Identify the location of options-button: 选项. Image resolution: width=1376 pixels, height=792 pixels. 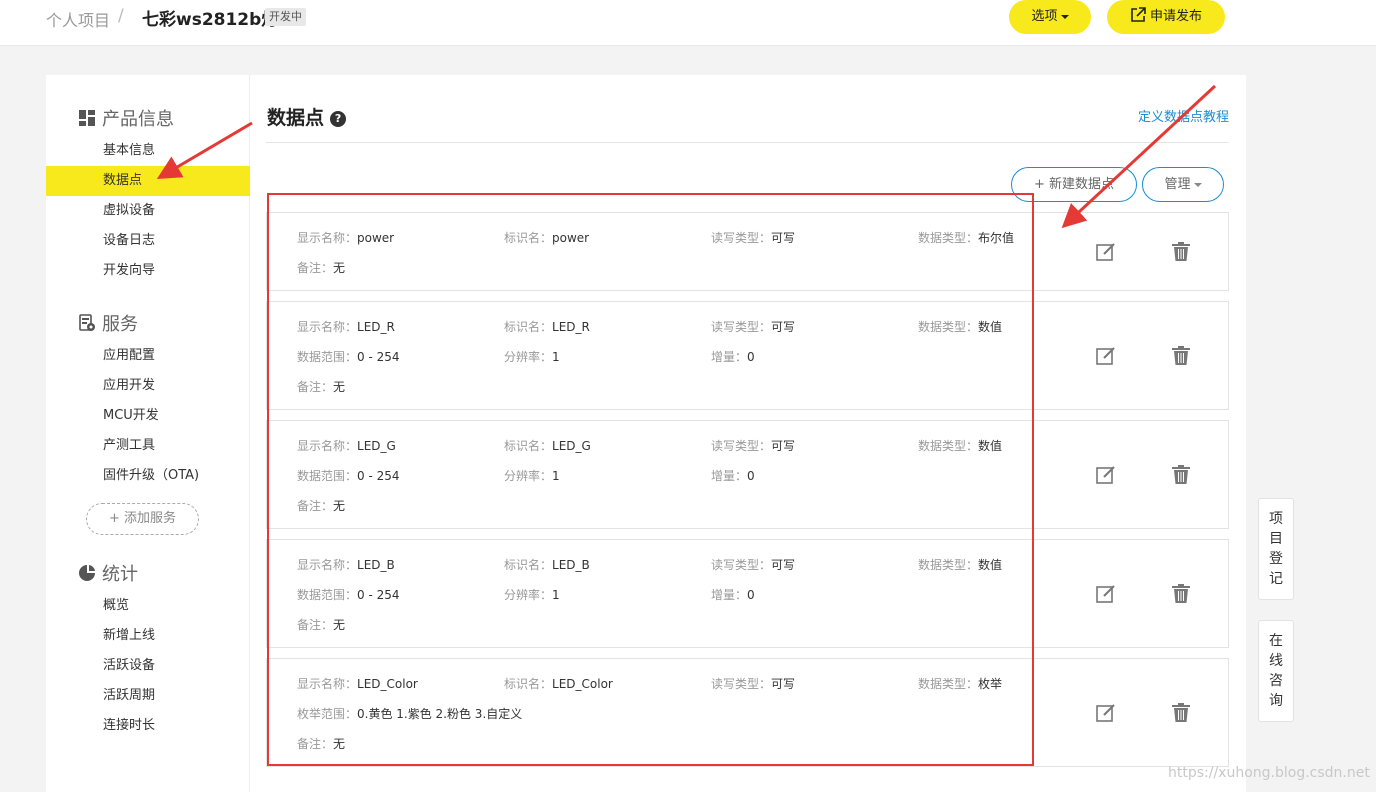
(1050, 17).